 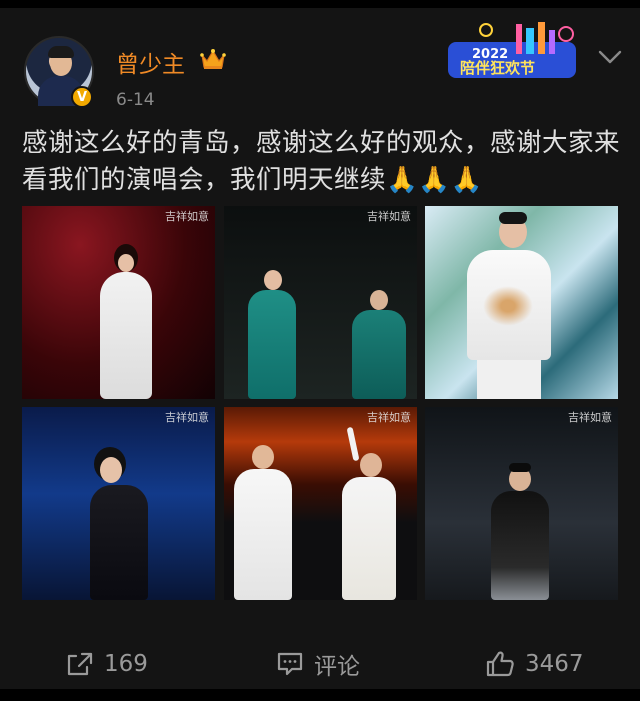 What do you see at coordinates (118, 503) in the screenshot?
I see `post-photo-4: 吉祥如意` at bounding box center [118, 503].